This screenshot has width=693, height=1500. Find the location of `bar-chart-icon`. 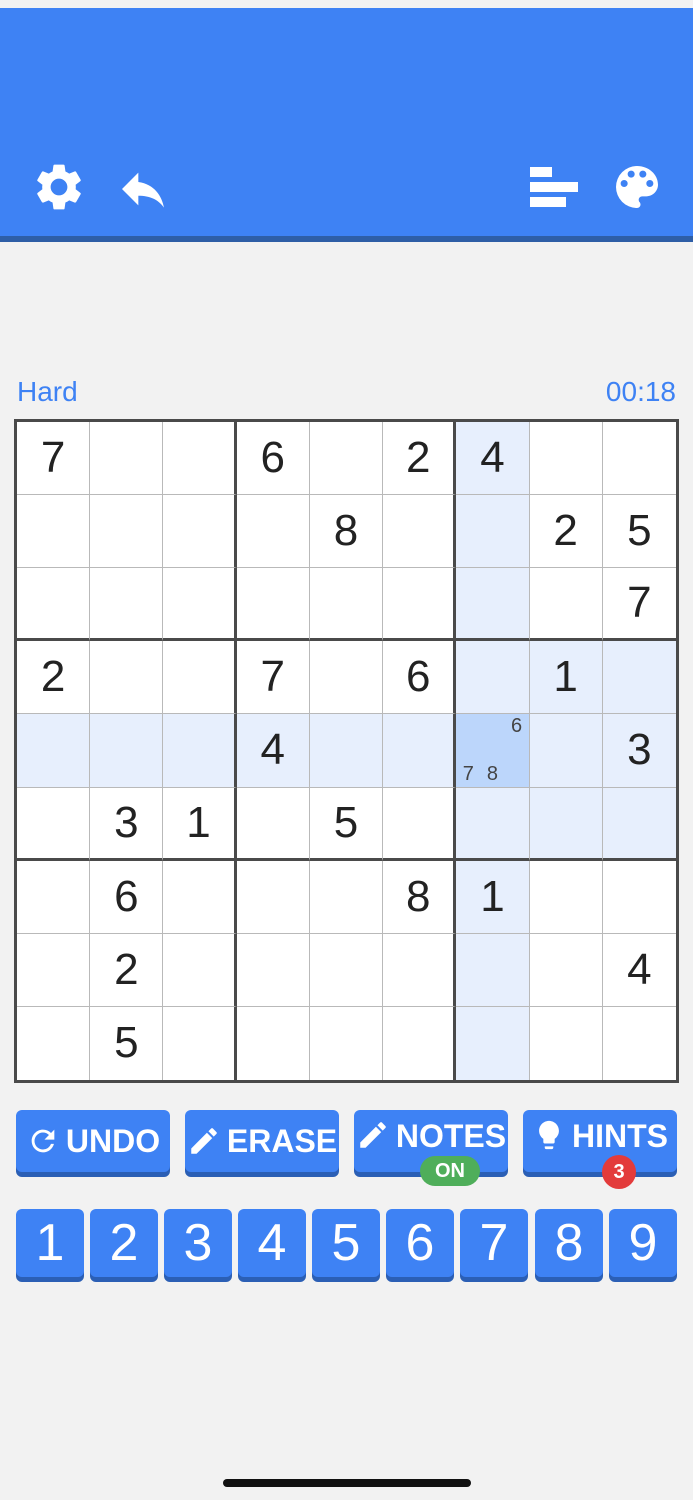

bar-chart-icon is located at coordinates (554, 187).